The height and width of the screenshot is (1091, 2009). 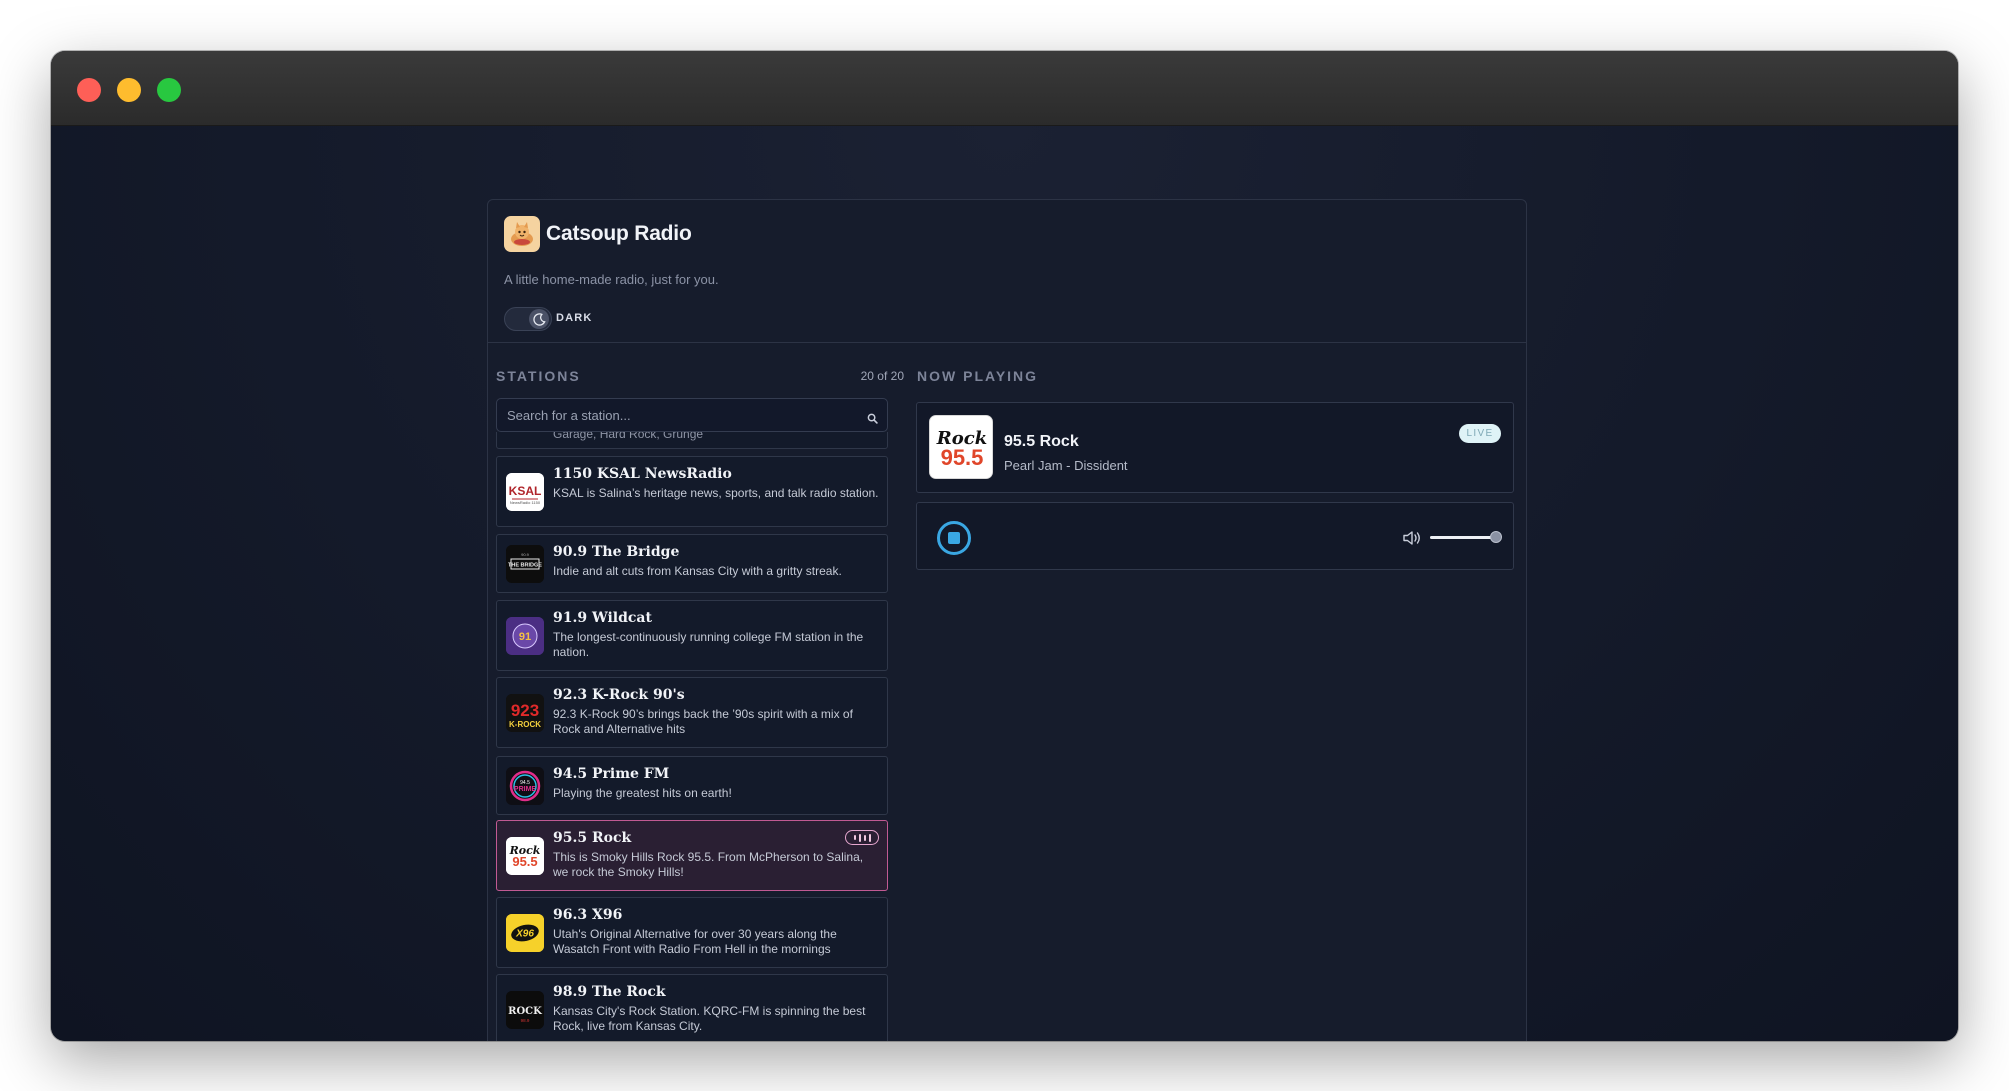 What do you see at coordinates (1041, 441) in the screenshot?
I see `now-playing-station: 95.5 Rock` at bounding box center [1041, 441].